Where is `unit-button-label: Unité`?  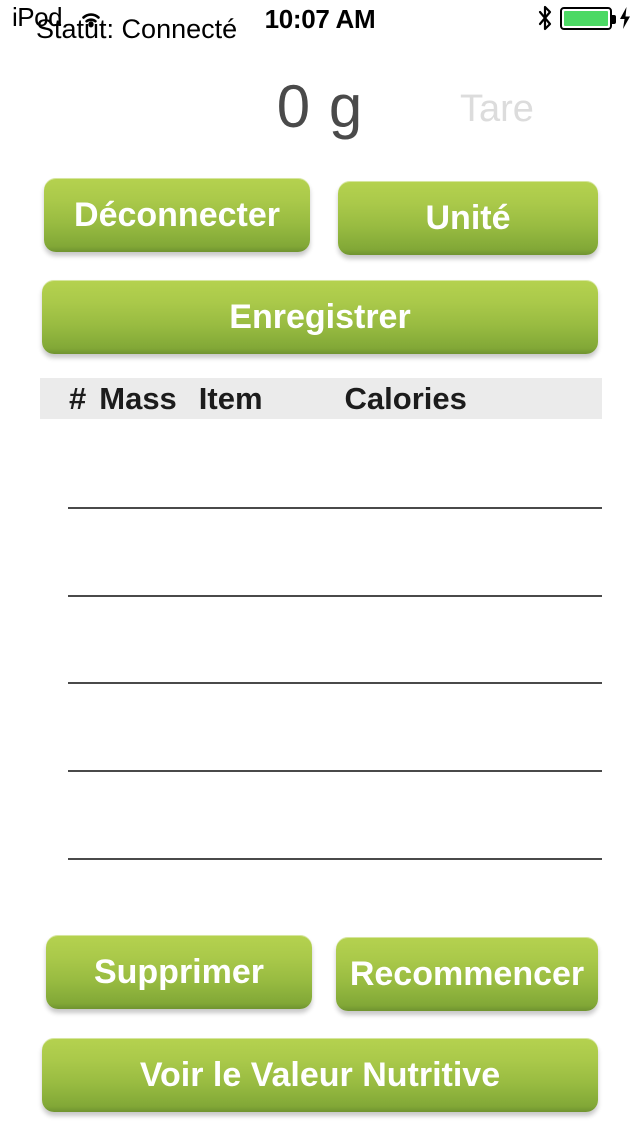
unit-button-label: Unité is located at coordinates (468, 218).